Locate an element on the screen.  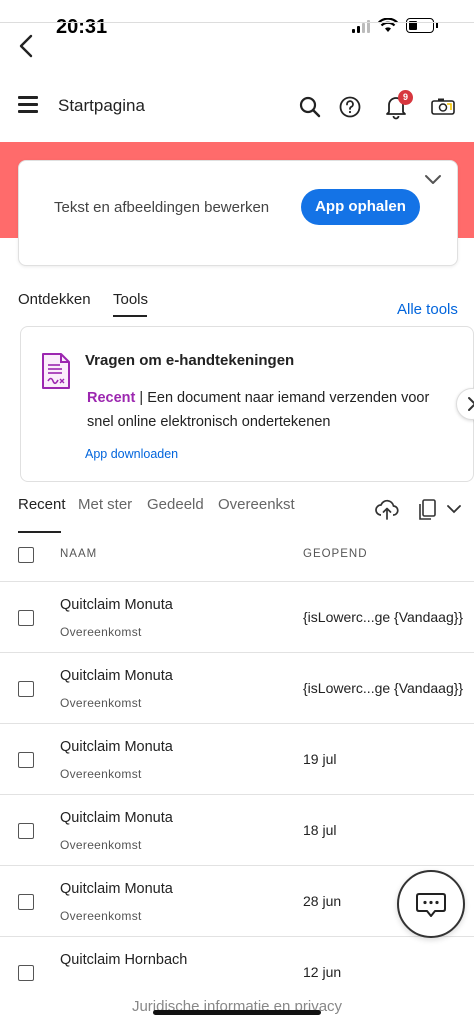
status-icons is located at coordinates (395, 25).